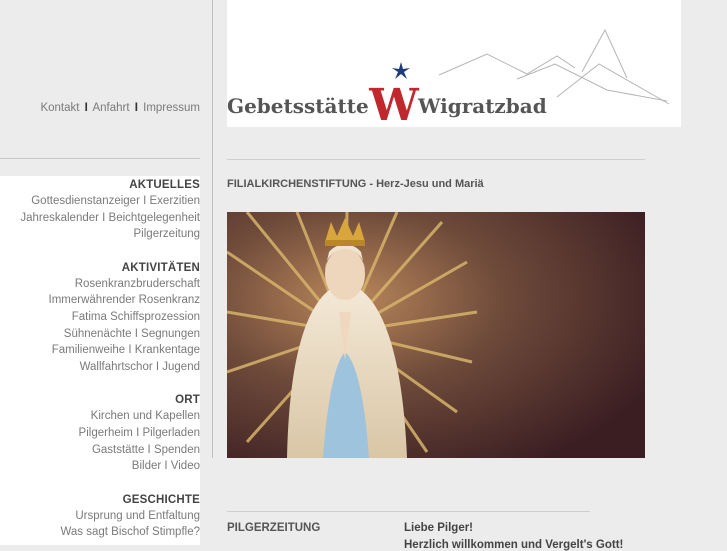 This screenshot has width=727, height=551. I want to click on link-kontakt: Kontakt, so click(59, 108).